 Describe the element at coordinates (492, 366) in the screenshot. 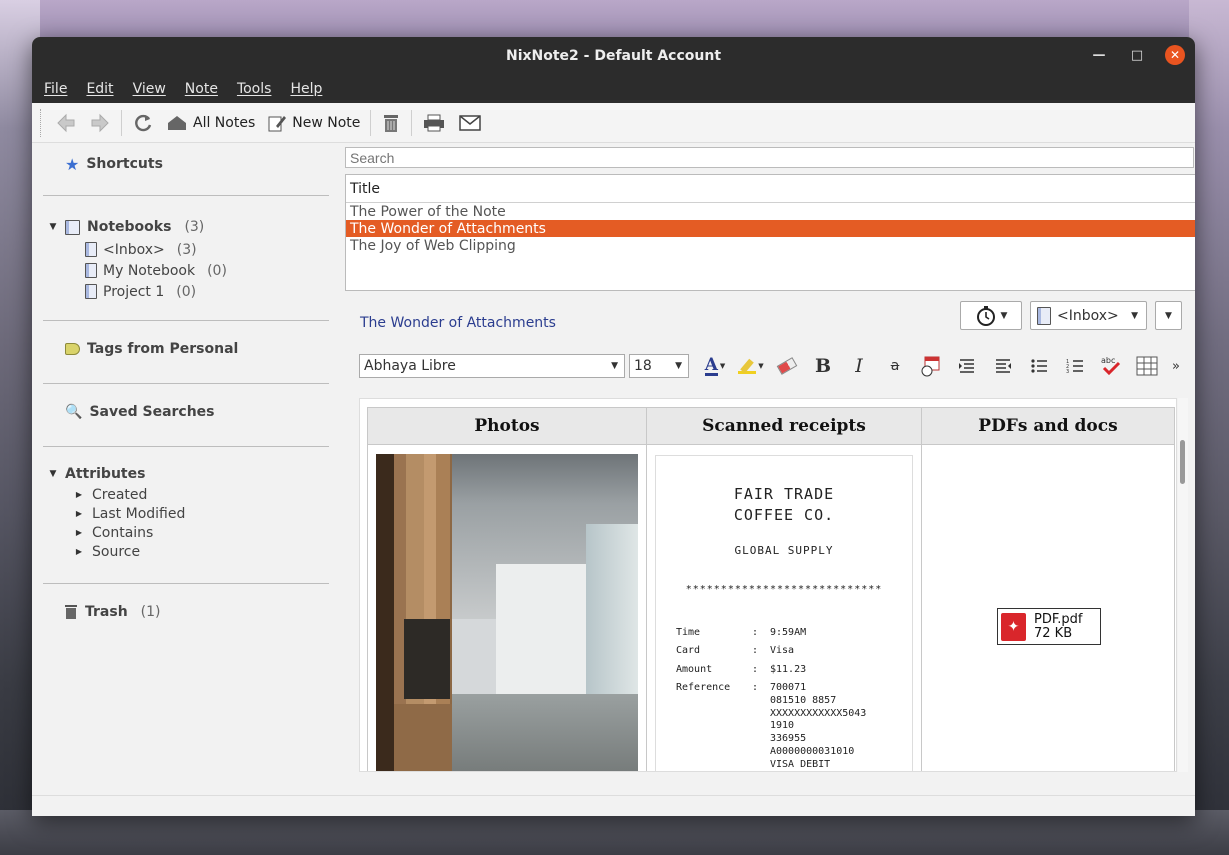

I see `font-family-select: Abhaya Libre ▼` at that location.